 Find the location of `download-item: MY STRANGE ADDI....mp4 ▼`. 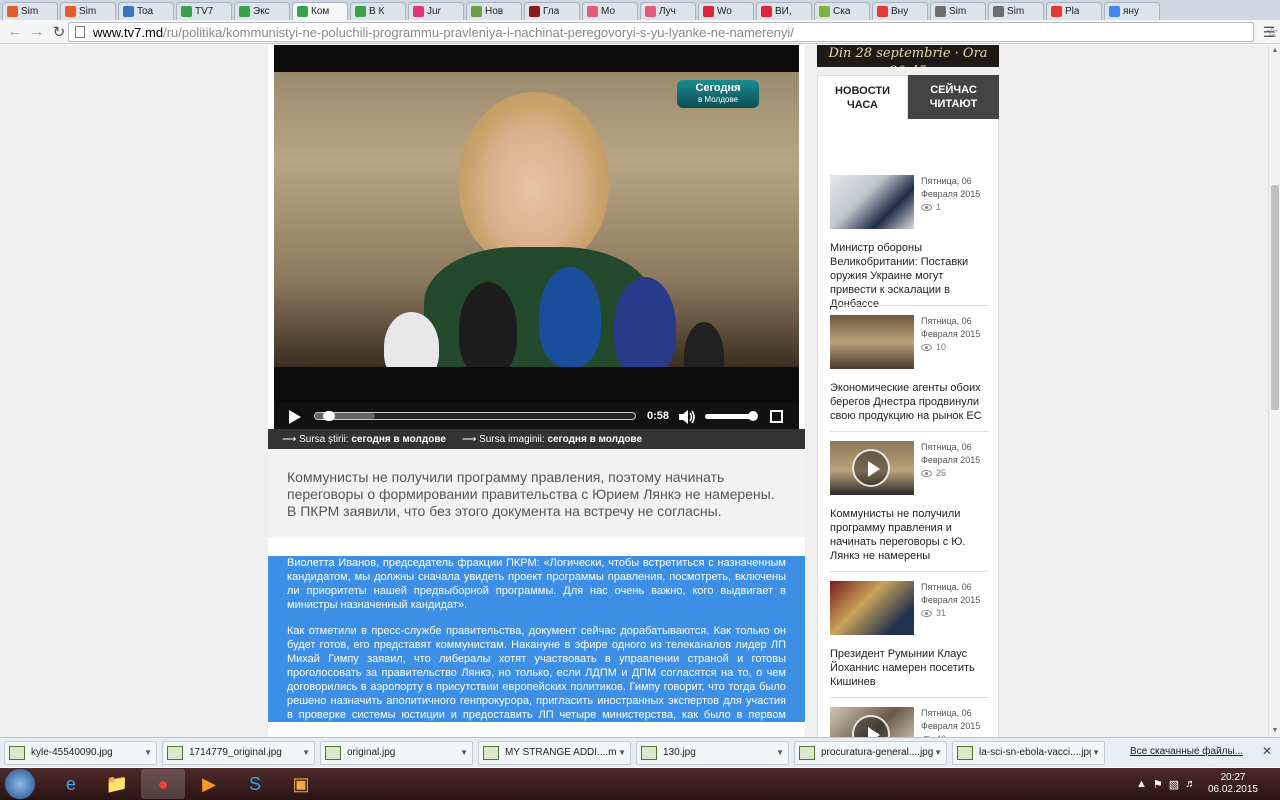

download-item: MY STRANGE ADDI....mp4 ▼ is located at coordinates (554, 752).